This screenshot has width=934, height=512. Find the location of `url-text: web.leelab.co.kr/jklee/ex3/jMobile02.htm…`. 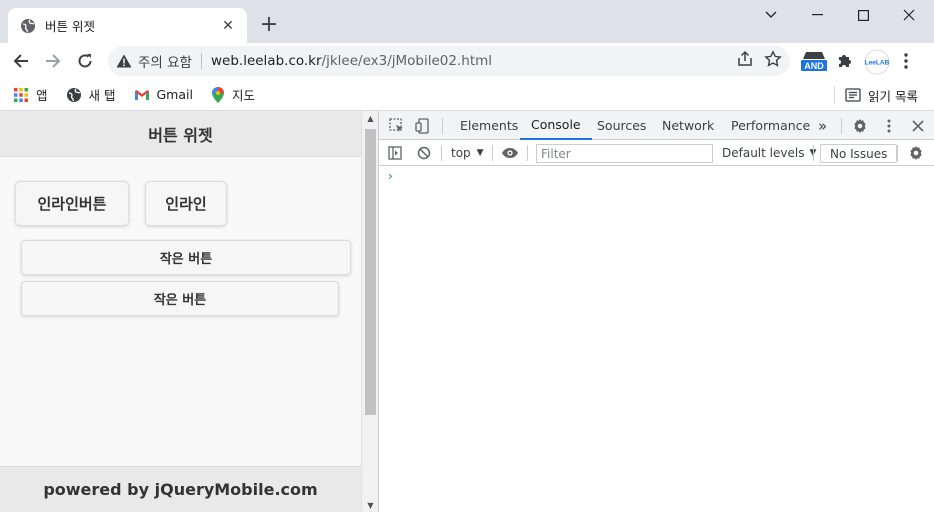

url-text: web.leelab.co.kr/jklee/ex3/jMobile02.htm… is located at coordinates (351, 61).